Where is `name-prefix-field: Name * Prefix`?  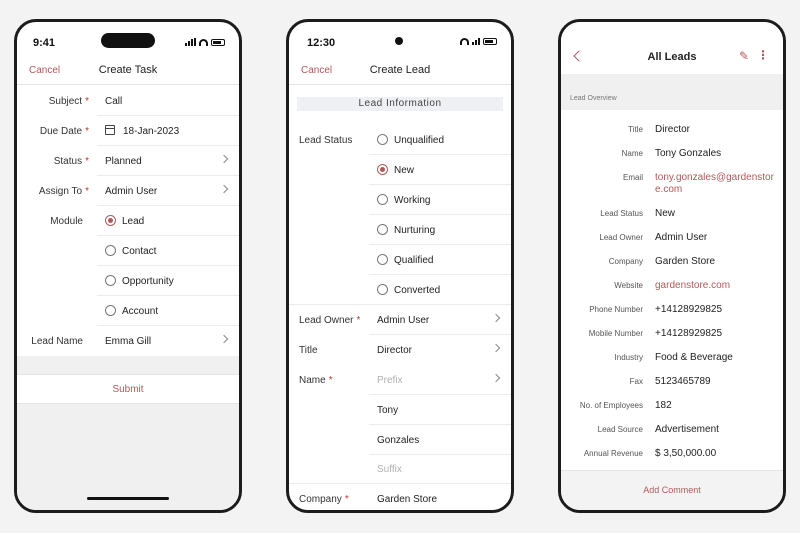 name-prefix-field: Name * Prefix is located at coordinates (400, 380).